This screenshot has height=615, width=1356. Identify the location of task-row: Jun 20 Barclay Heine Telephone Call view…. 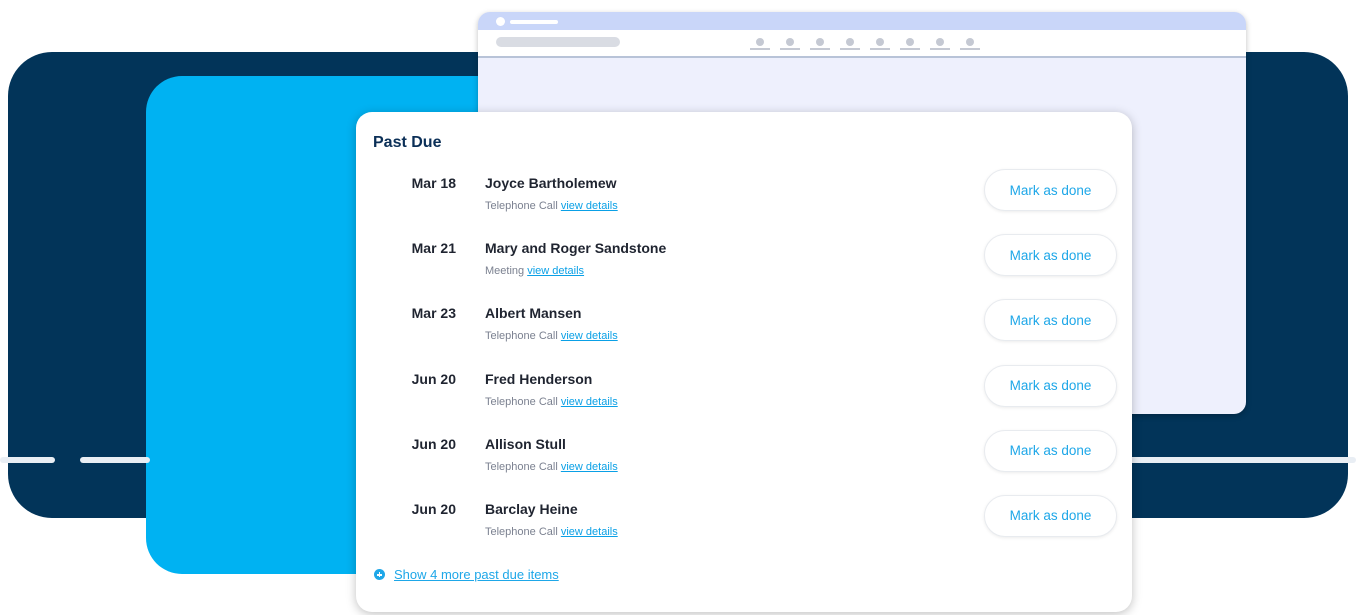
(744, 527).